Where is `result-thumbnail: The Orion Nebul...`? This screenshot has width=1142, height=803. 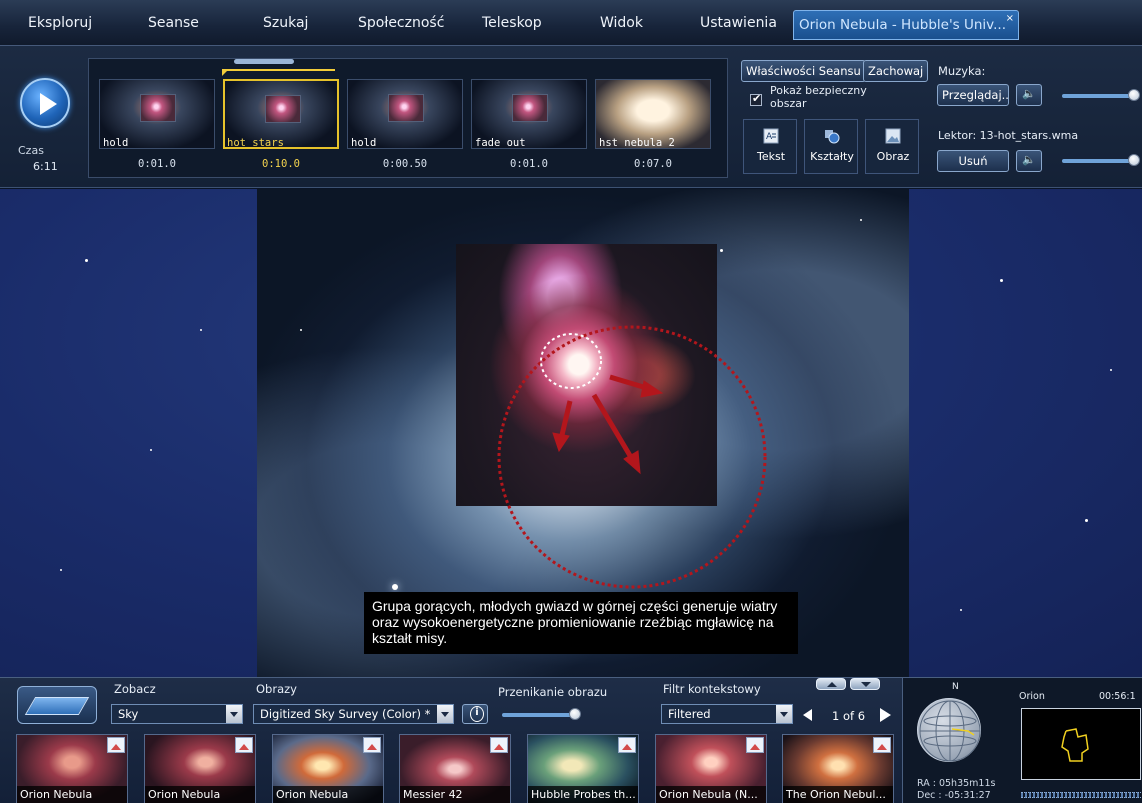 result-thumbnail: The Orion Nebul... is located at coordinates (838, 768).